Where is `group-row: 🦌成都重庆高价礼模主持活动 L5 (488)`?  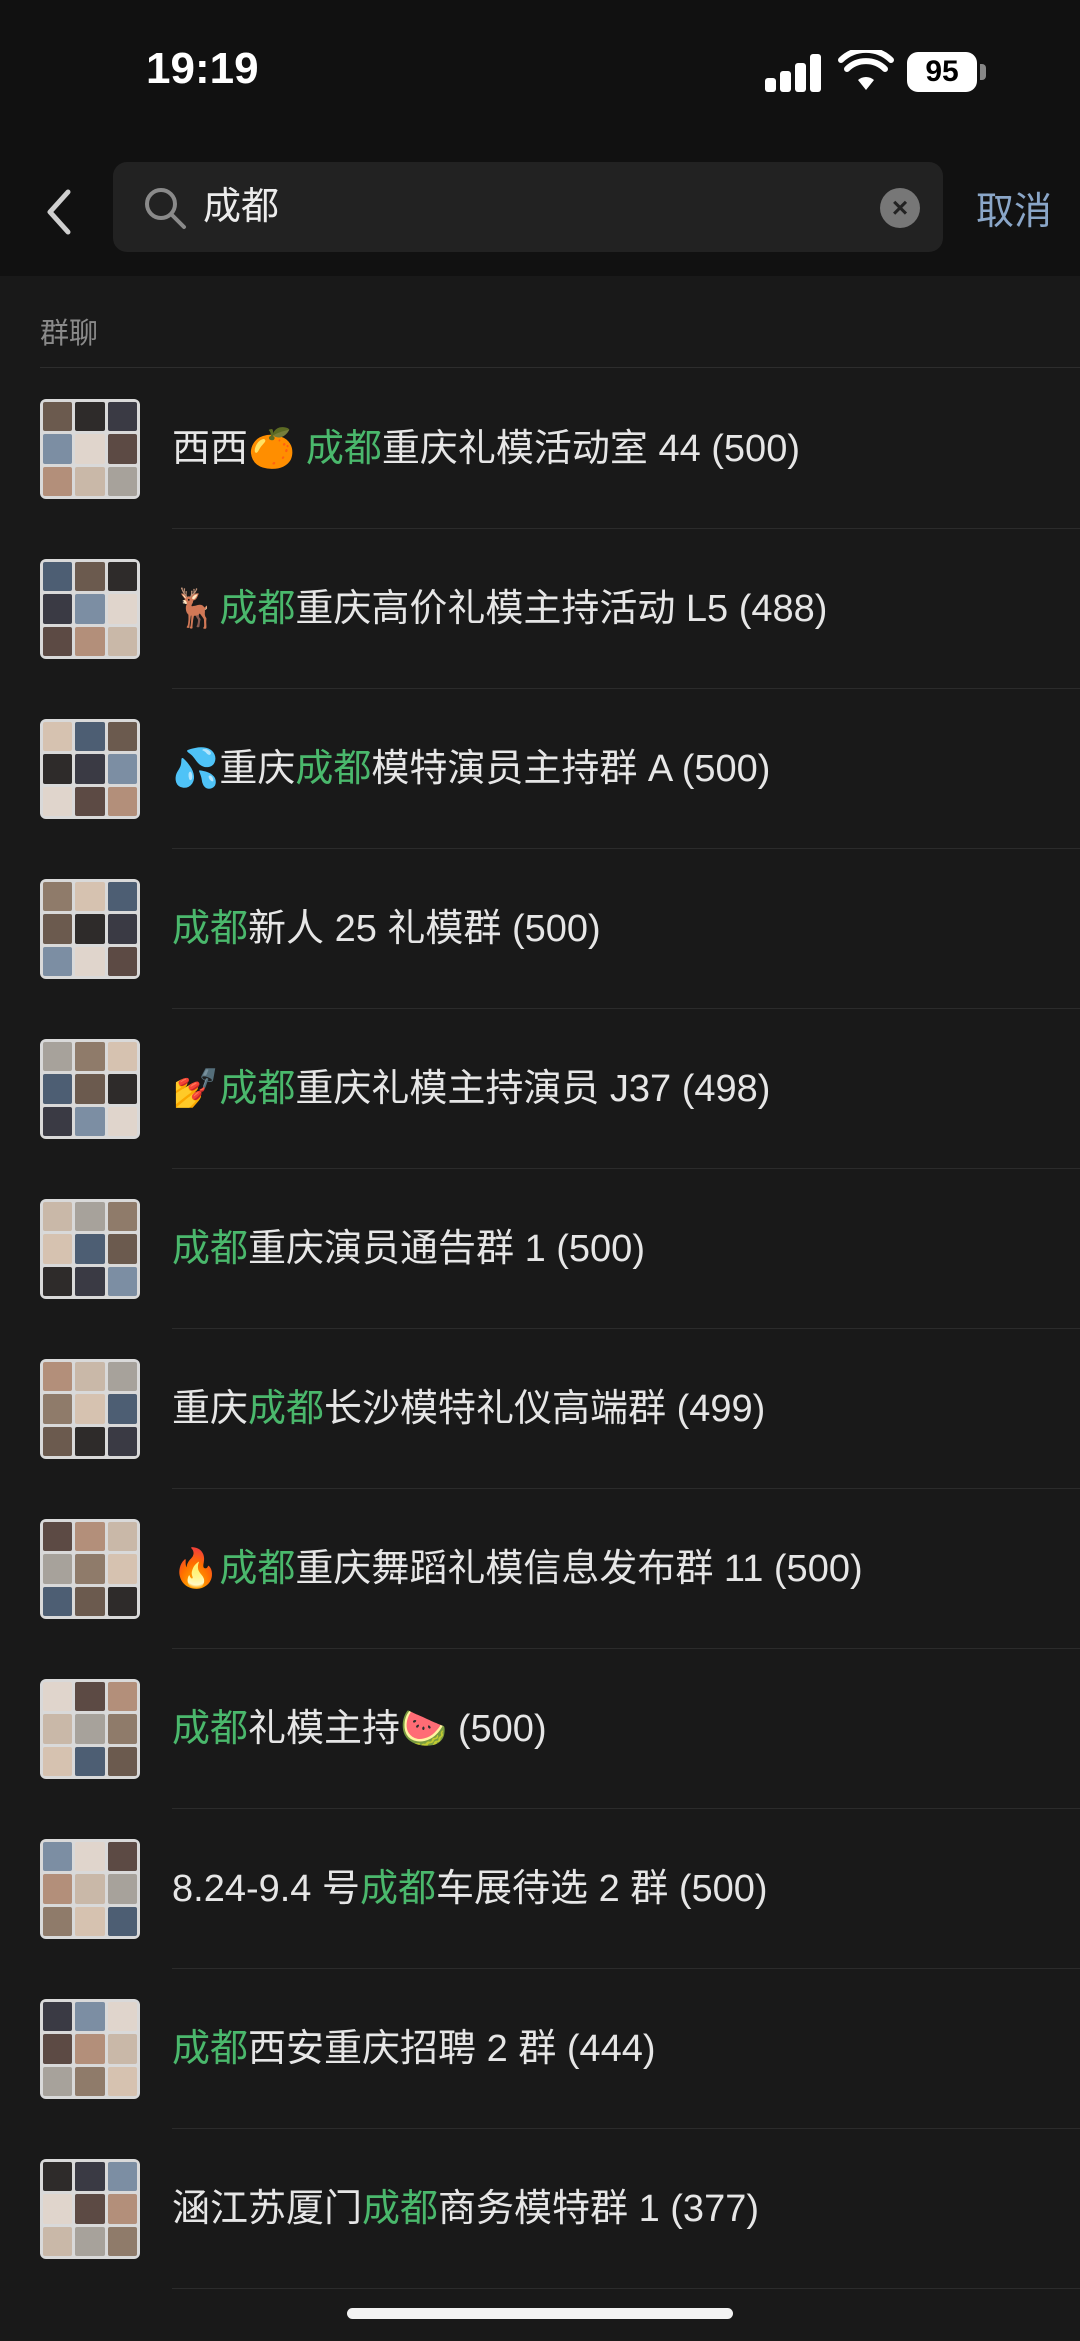 group-row: 🦌成都重庆高价礼模主持活动 L5 (488) is located at coordinates (540, 609).